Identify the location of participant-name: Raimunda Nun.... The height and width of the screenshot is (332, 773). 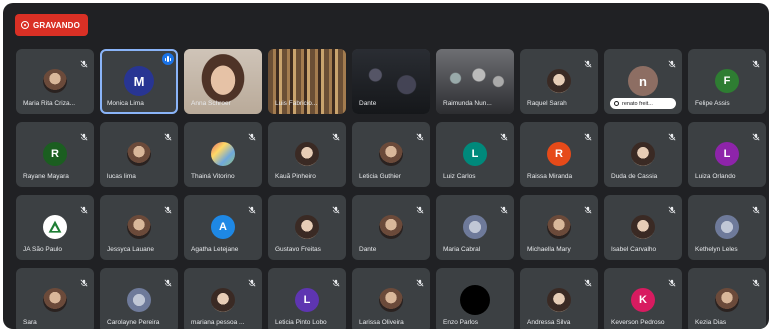
(467, 103).